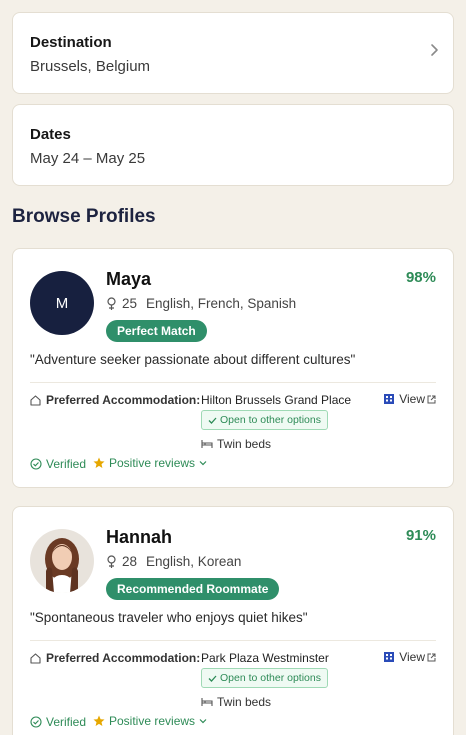  I want to click on profile-name: Hannah, so click(139, 537).